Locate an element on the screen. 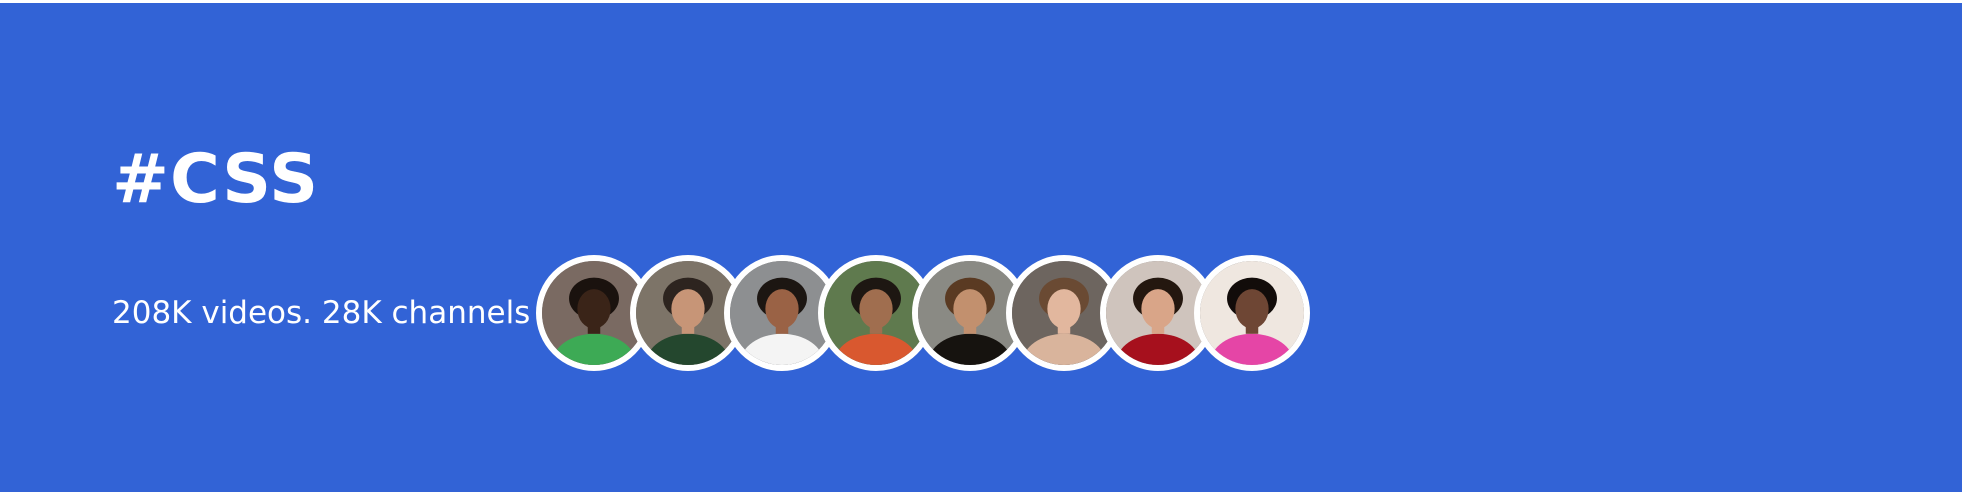 The image size is (1962, 492). channel-avatar is located at coordinates (1252, 313).